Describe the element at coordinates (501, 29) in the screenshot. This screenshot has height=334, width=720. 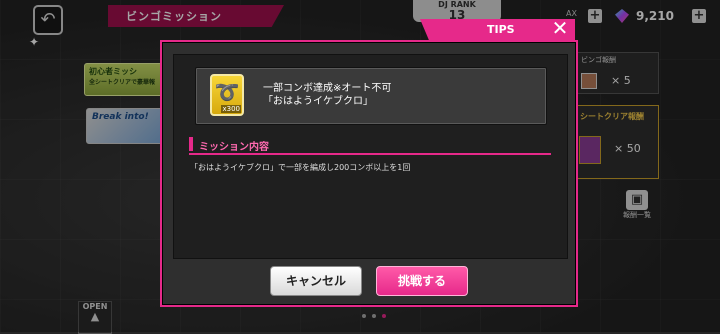
I see `tips-label: TIPS` at that location.